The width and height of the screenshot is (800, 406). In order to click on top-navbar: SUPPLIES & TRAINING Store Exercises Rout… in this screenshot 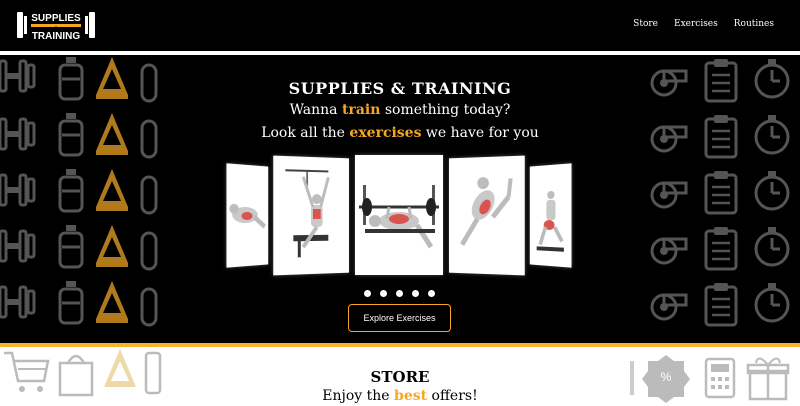, I will do `click(400, 25)`.